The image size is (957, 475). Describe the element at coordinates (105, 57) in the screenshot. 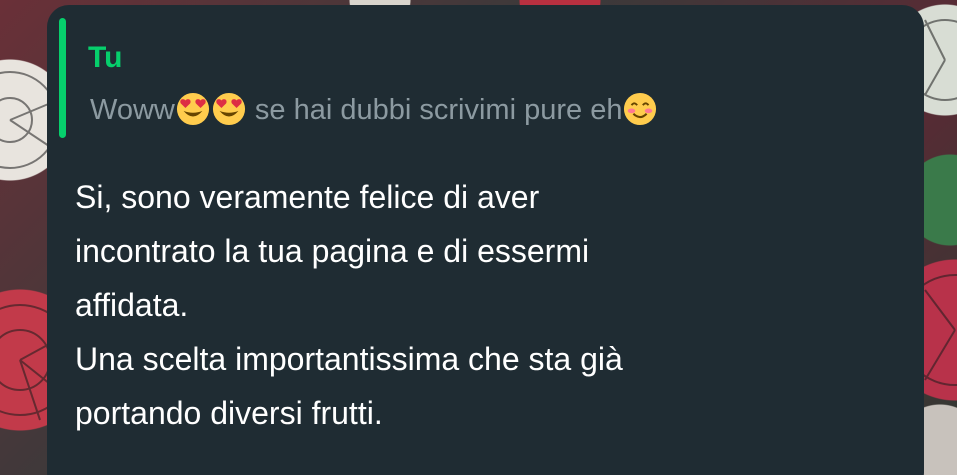

I see `quoted-reply-author: Tu` at that location.